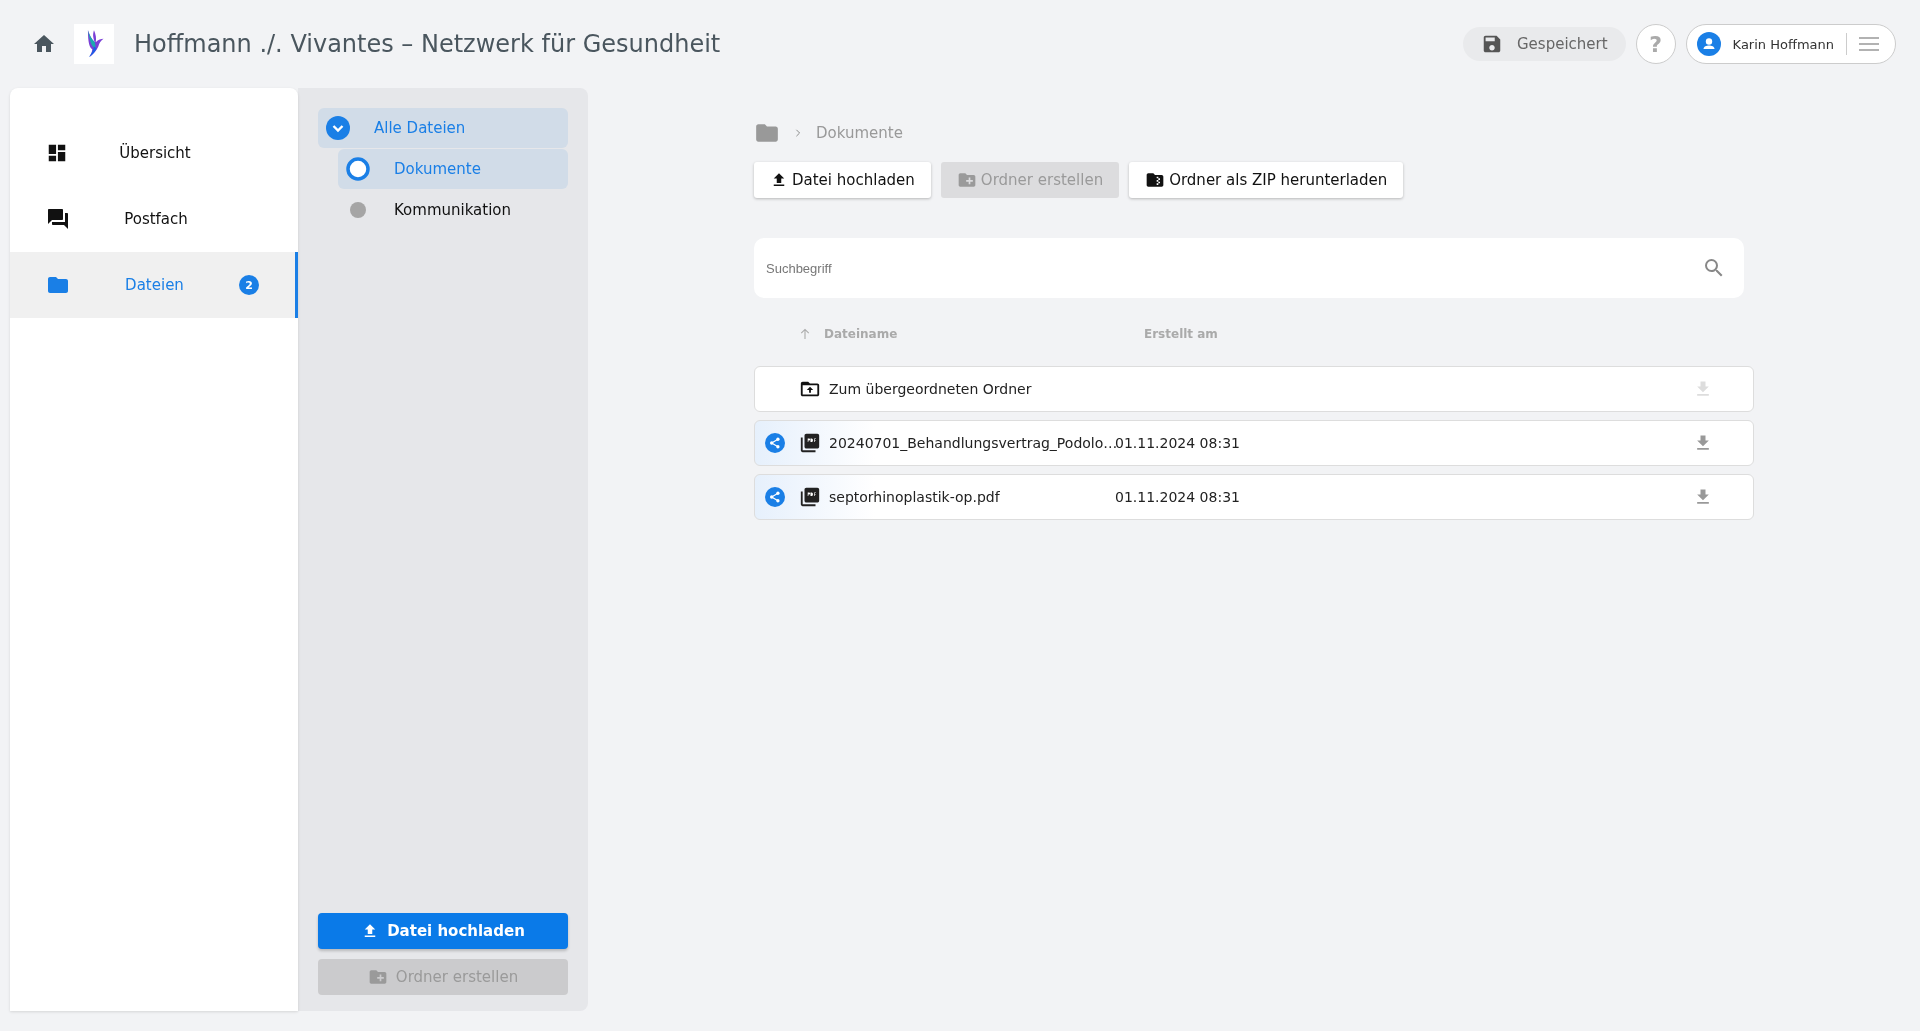 The height and width of the screenshot is (1031, 1920). I want to click on download-zip-button: Ordner als ZIP herunterladen, so click(1266, 180).